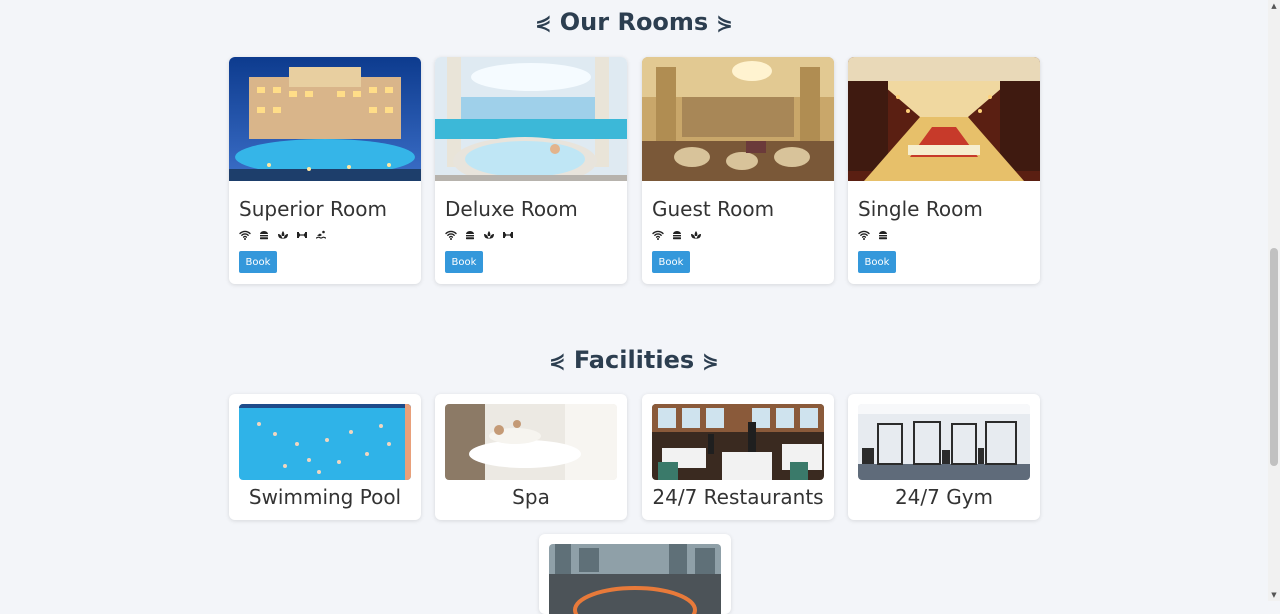  What do you see at coordinates (321, 234) in the screenshot?
I see `swimmer-icon` at bounding box center [321, 234].